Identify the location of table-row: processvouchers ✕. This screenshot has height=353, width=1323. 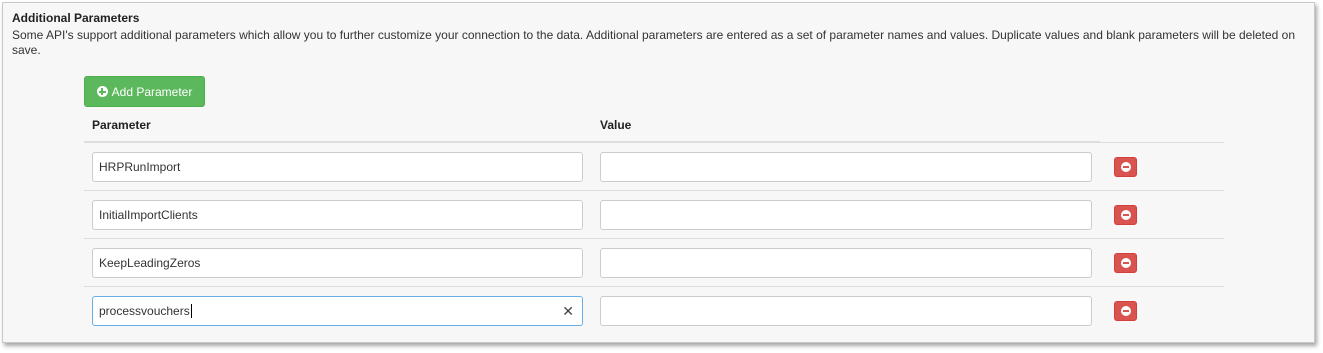
(654, 310).